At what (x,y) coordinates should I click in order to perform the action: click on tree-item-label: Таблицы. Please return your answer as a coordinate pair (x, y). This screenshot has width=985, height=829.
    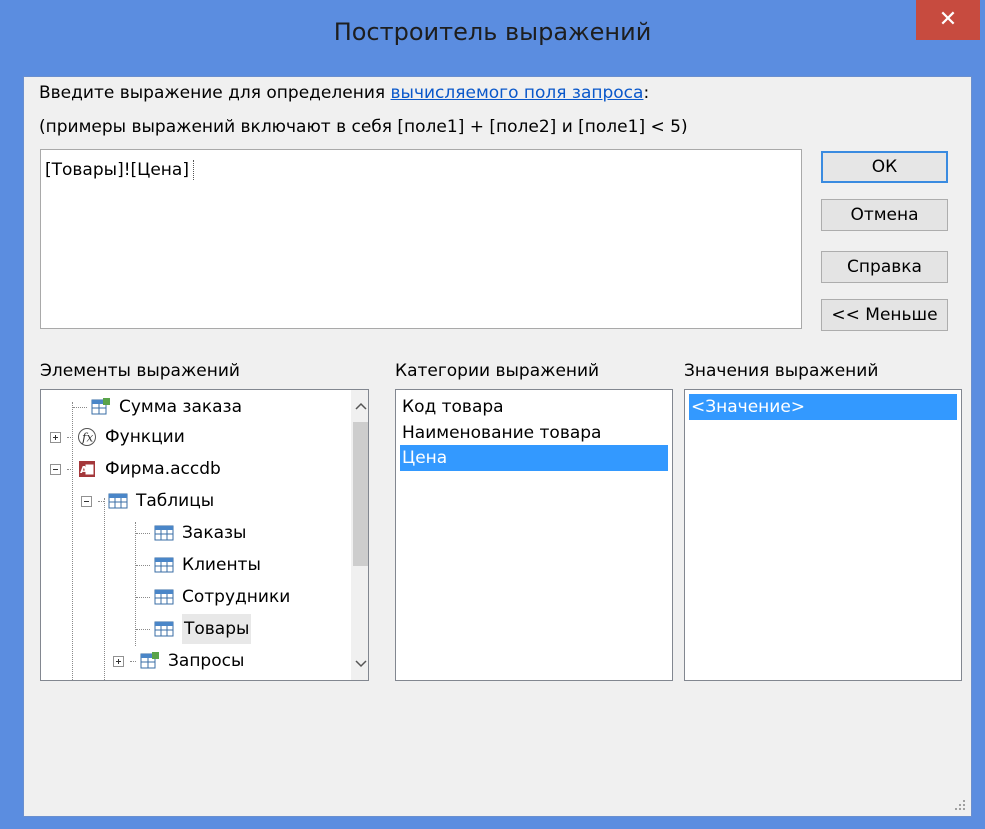
    Looking at the image, I should click on (175, 501).